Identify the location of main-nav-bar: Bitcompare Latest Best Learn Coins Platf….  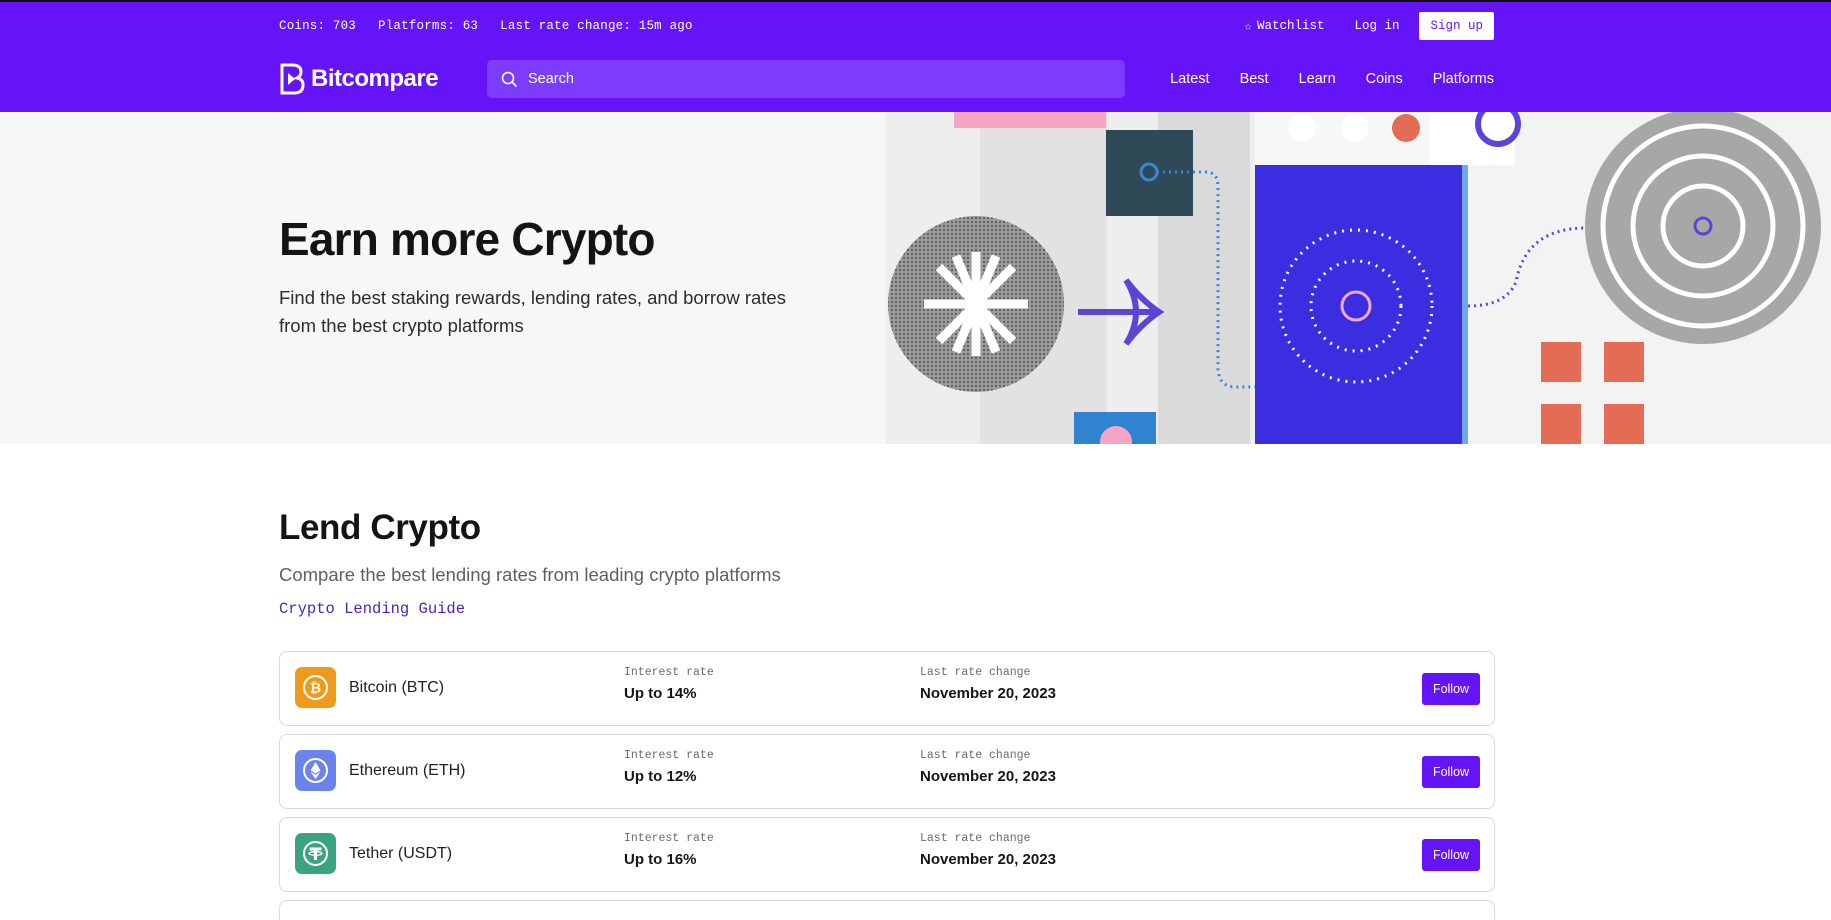
(886, 79).